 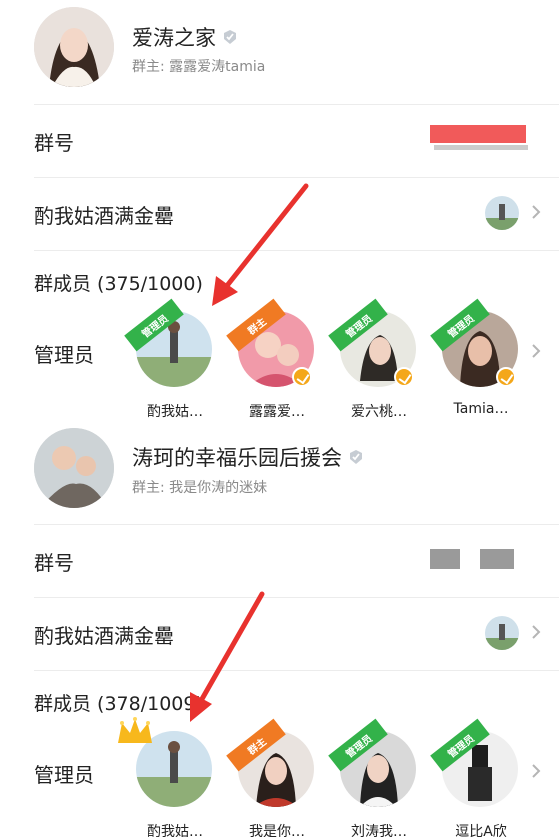 What do you see at coordinates (118, 704) in the screenshot?
I see `members-count: 群成员 (378/1009)` at bounding box center [118, 704].